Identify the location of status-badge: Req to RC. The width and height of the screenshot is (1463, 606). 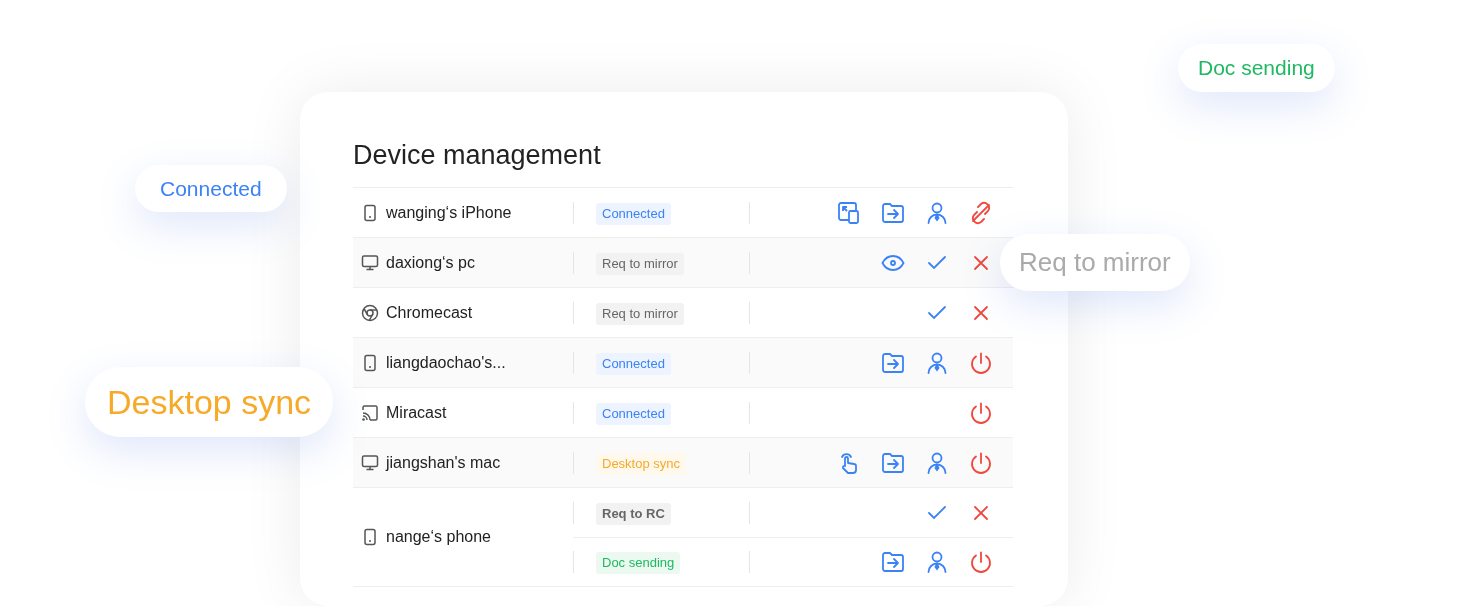
(633, 513).